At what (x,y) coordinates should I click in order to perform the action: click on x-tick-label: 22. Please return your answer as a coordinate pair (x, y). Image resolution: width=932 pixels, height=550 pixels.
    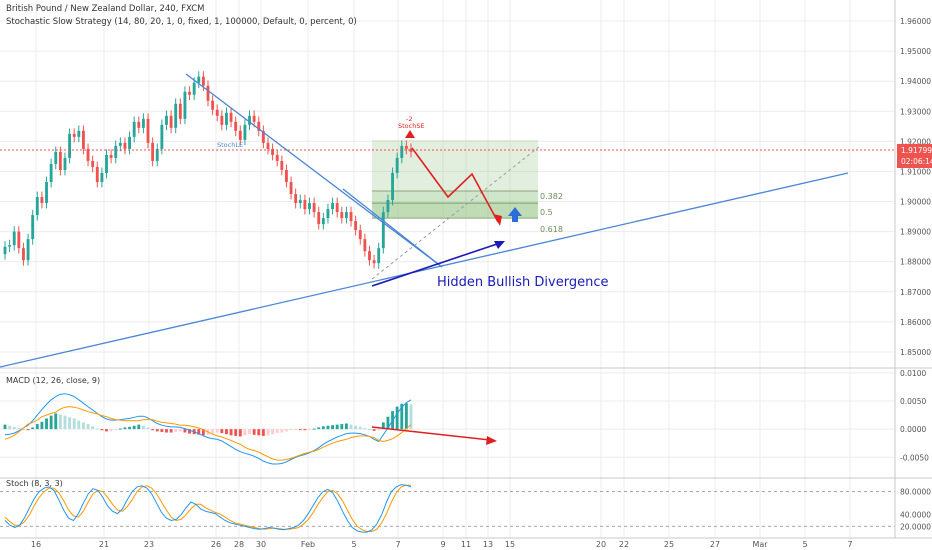
    Looking at the image, I should click on (624, 544).